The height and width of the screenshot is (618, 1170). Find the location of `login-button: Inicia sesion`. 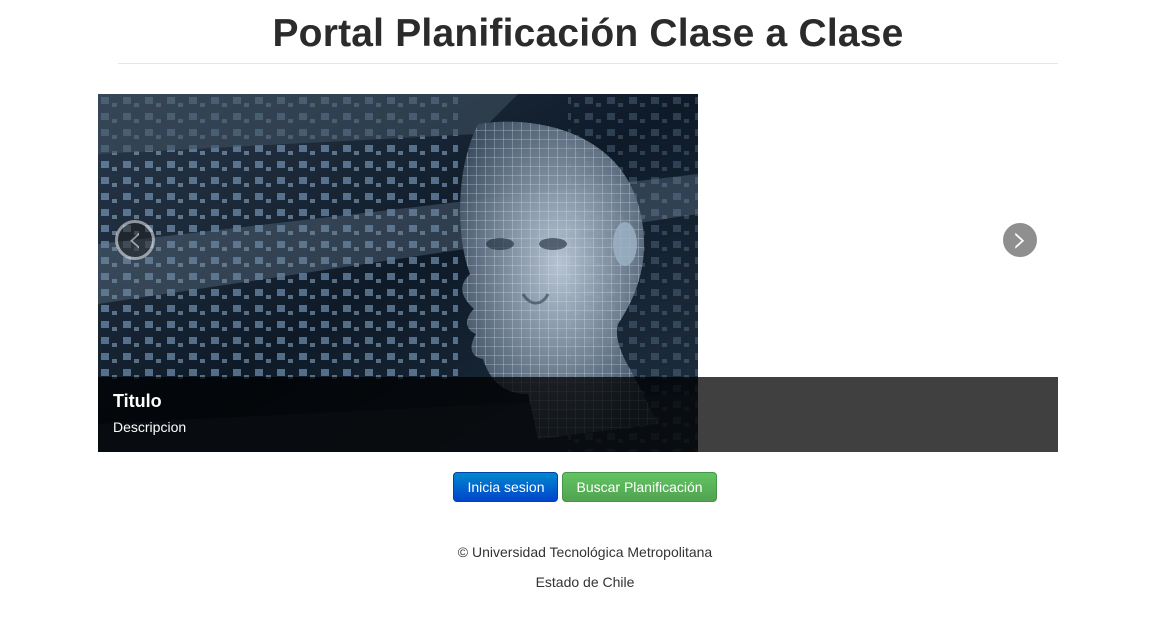

login-button: Inicia sesion is located at coordinates (506, 487).